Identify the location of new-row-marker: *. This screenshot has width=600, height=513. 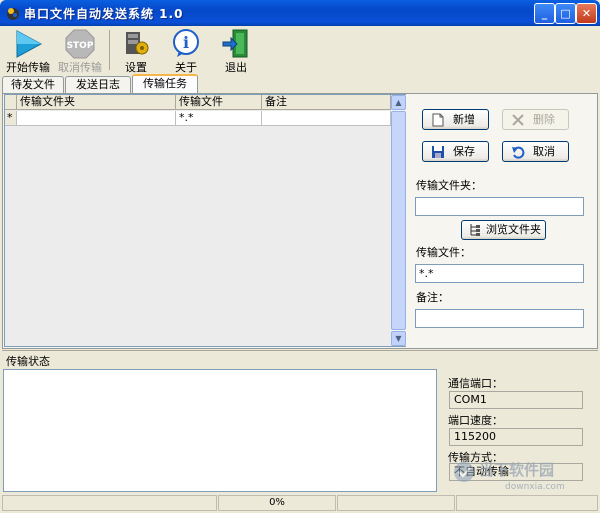
(11, 118).